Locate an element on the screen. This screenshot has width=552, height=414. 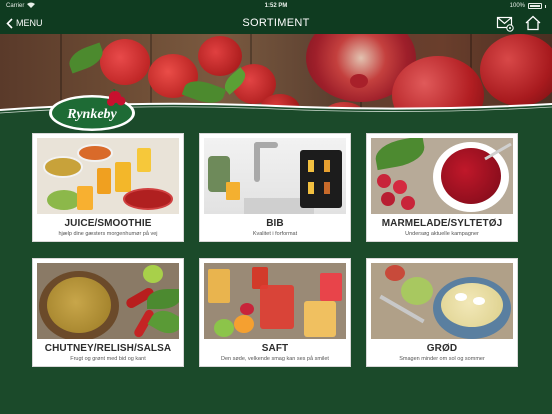
mail-settings-icon is located at coordinates (505, 23).